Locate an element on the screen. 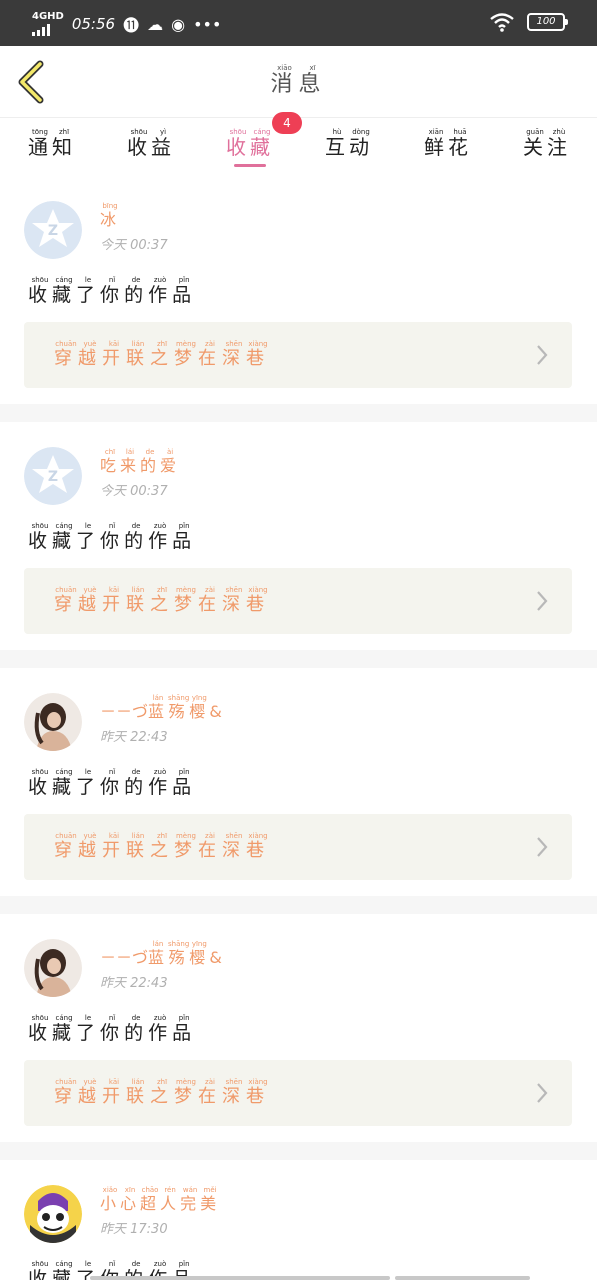 This screenshot has width=597, height=1280. more-notifications-icon: ••• is located at coordinates (207, 24).